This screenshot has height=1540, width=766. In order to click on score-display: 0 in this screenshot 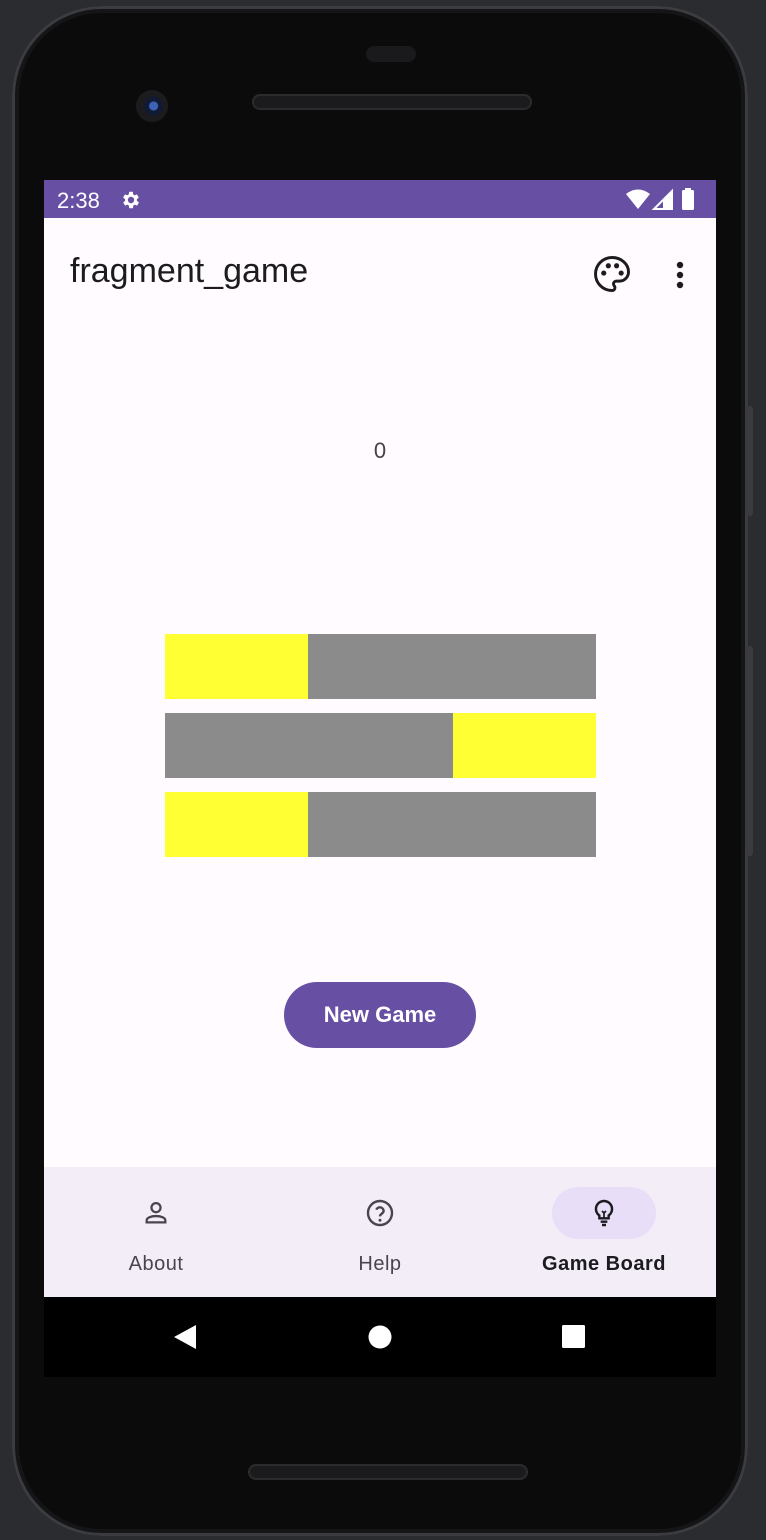, I will do `click(380, 450)`.